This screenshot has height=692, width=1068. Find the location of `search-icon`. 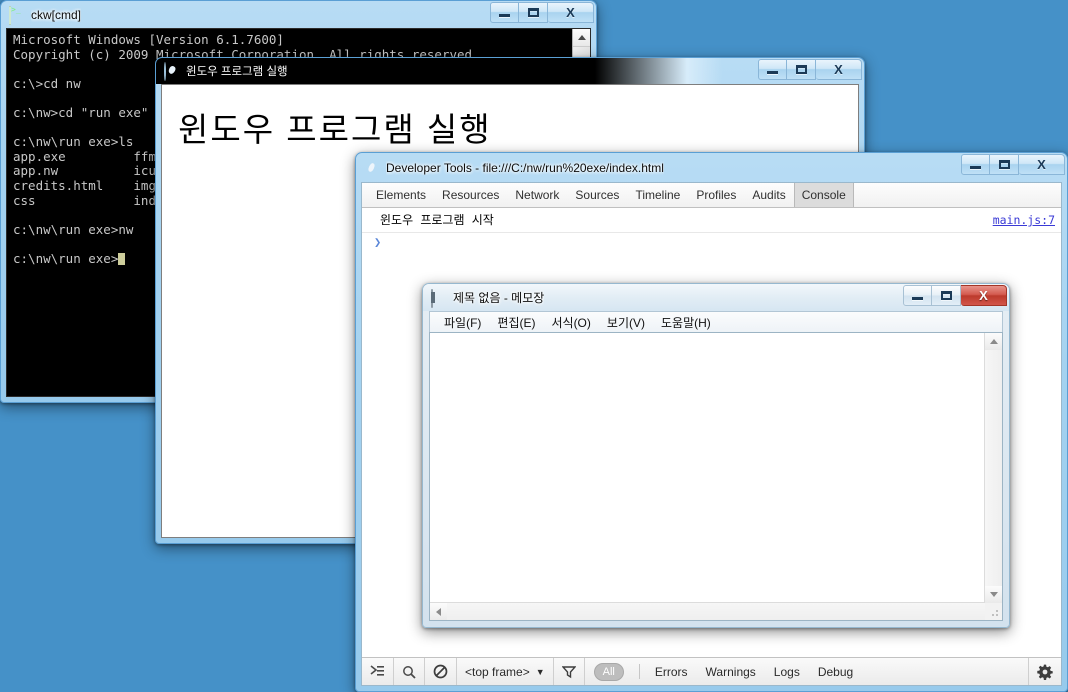

search-icon is located at coordinates (409, 671).